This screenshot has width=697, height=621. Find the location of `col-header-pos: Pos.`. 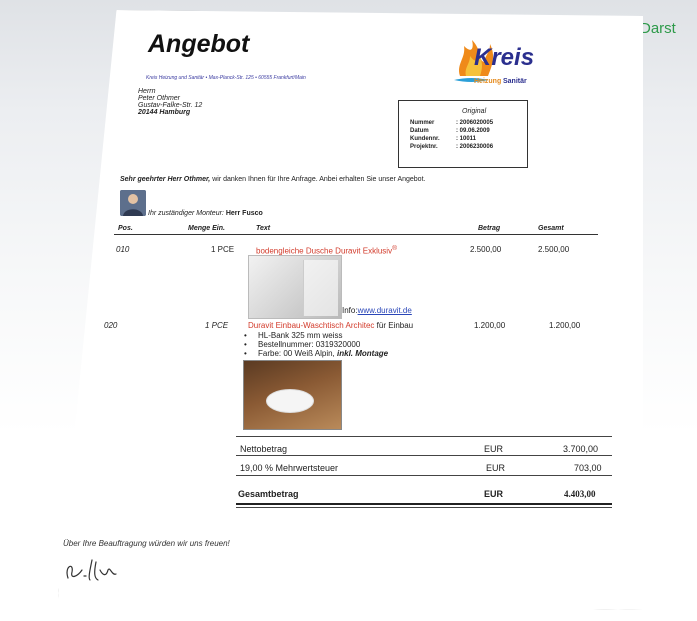

col-header-pos: Pos. is located at coordinates (125, 228).